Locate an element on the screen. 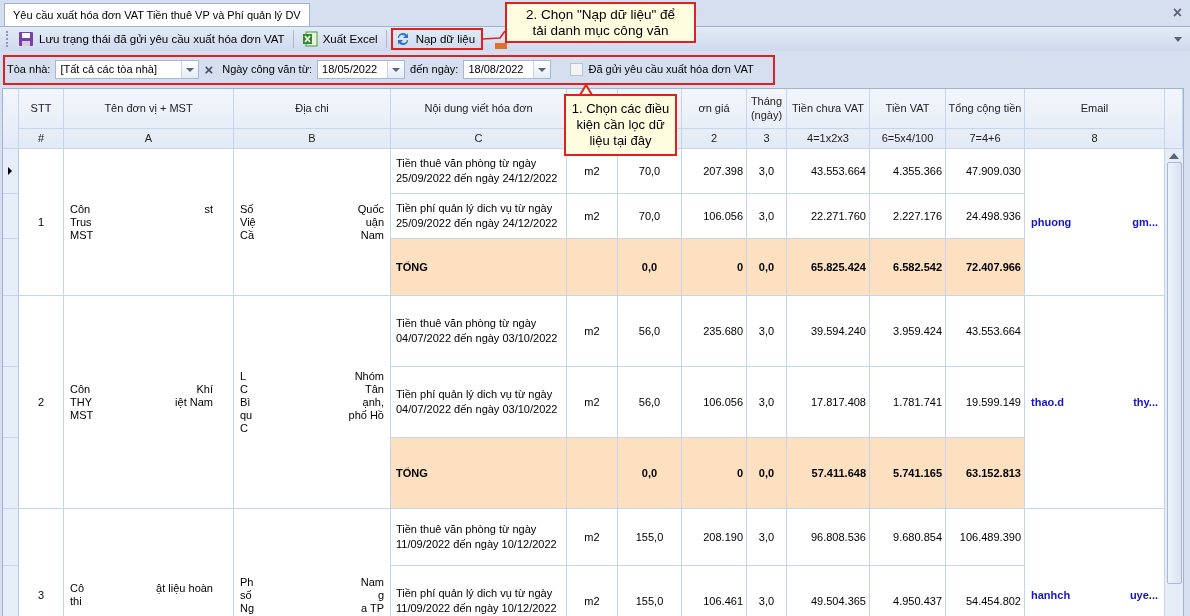 The image size is (1190, 616). column-header: Tiền VAT is located at coordinates (908, 109).